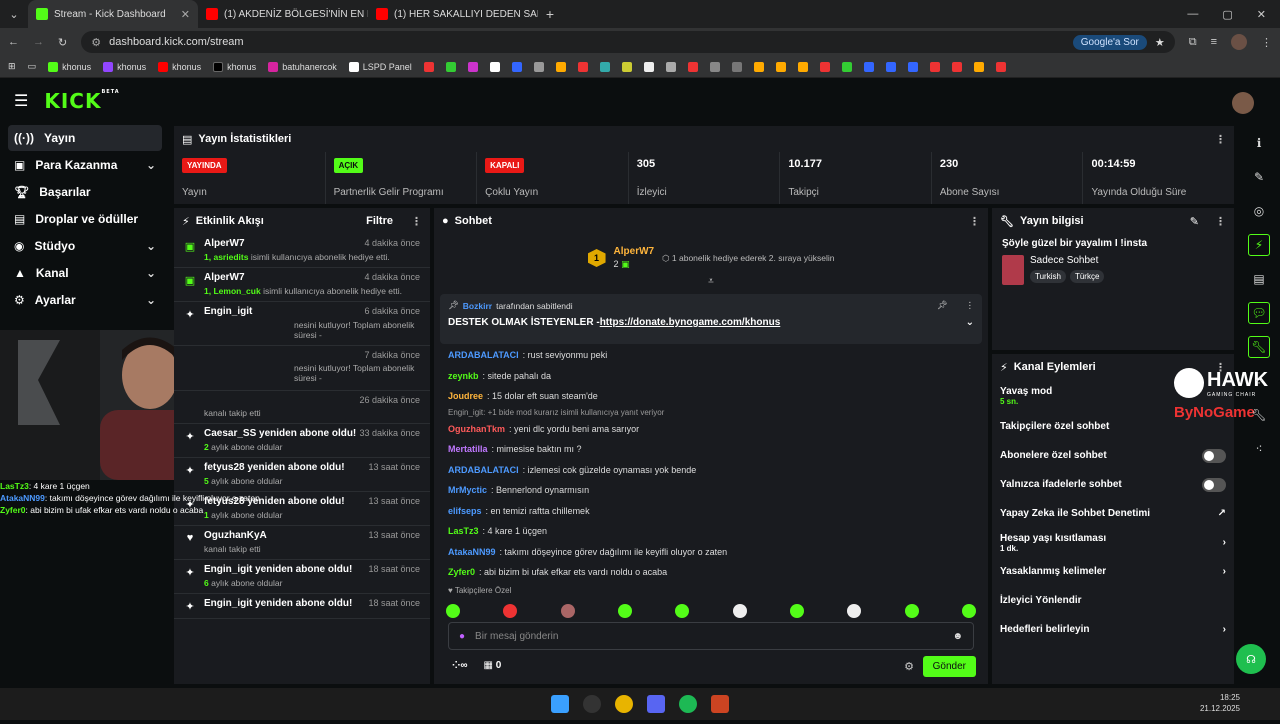 The height and width of the screenshot is (724, 1280). I want to click on menu-icon: ⋮, so click(1266, 42).